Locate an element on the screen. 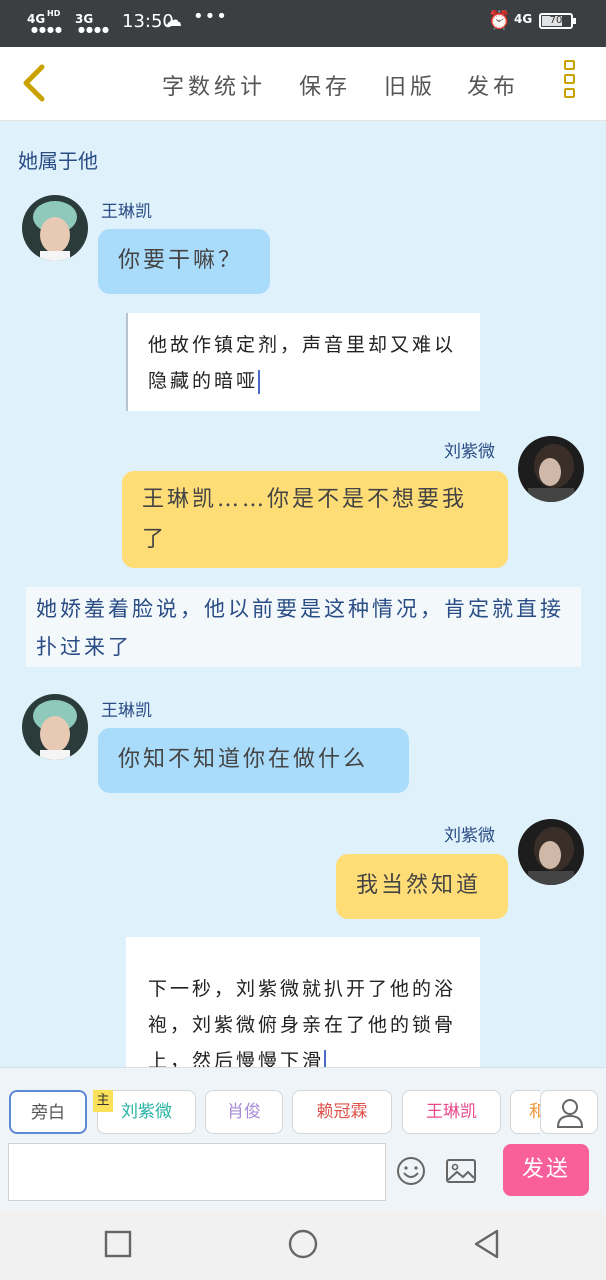 Image resolution: width=606 pixels, height=1280 pixels. hd-label: HD is located at coordinates (54, 13).